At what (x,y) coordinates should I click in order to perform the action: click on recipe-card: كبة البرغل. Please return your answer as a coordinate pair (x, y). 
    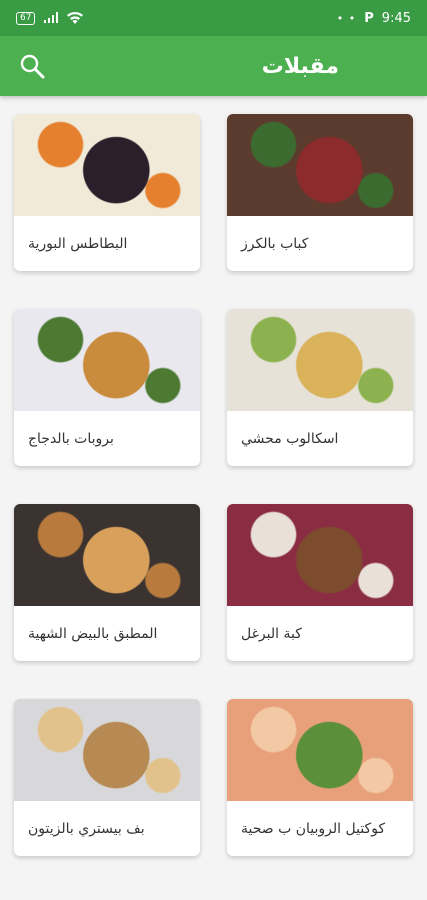
    Looking at the image, I should click on (320, 582).